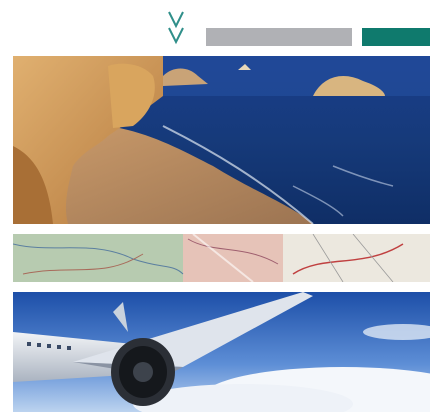 The height and width of the screenshot is (412, 430). What do you see at coordinates (176, 26) in the screenshot?
I see `double-chevron-down-icon` at bounding box center [176, 26].